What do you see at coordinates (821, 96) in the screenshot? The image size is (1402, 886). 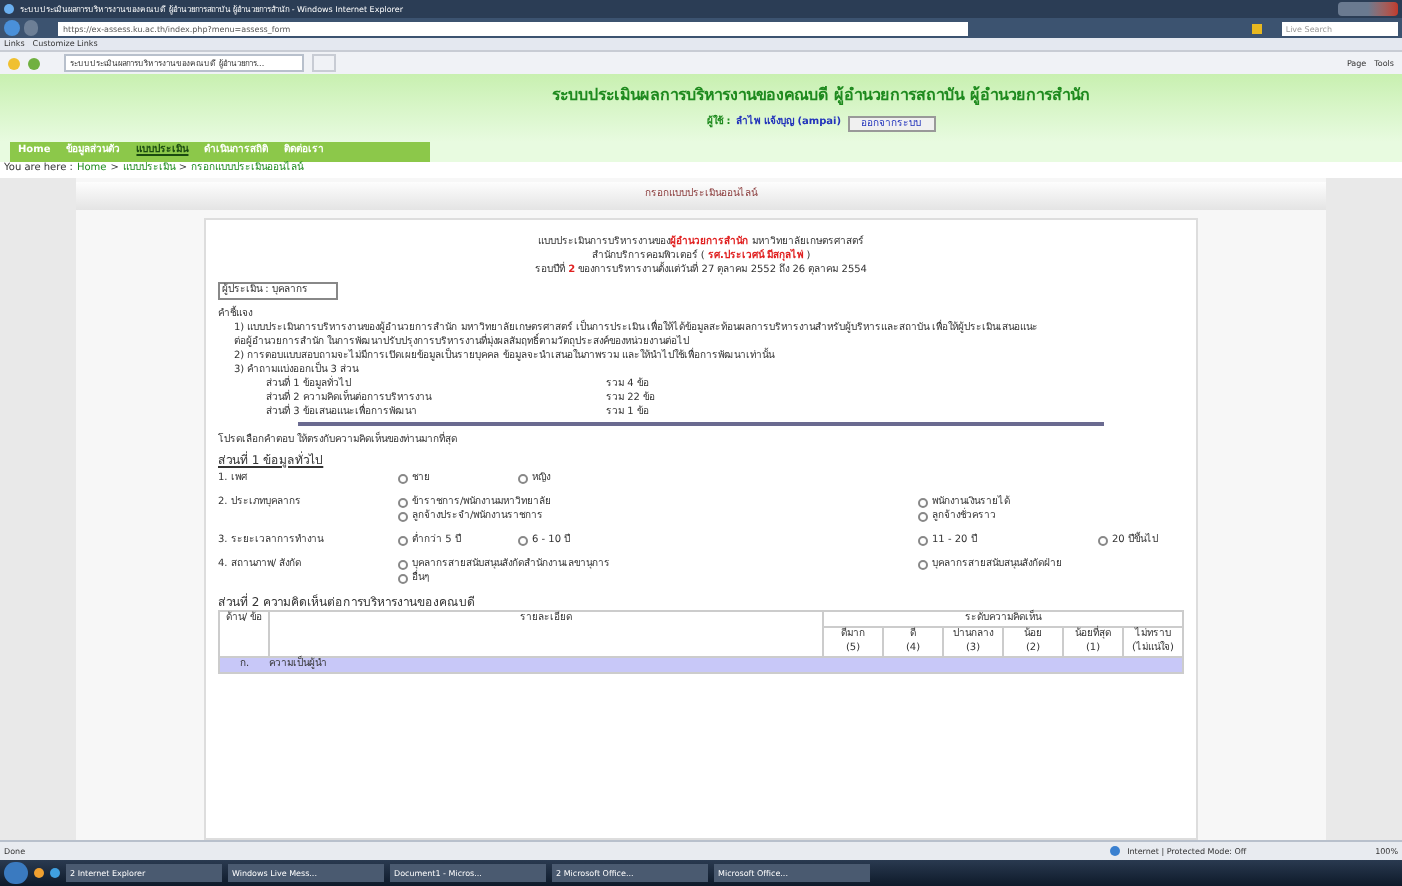 I see `site-title: ระบบประเมินผลการบริหารงานของคณบดี ผู้อำนวยการสถาบัน ผู้อำนวยการสำนัก` at bounding box center [821, 96].